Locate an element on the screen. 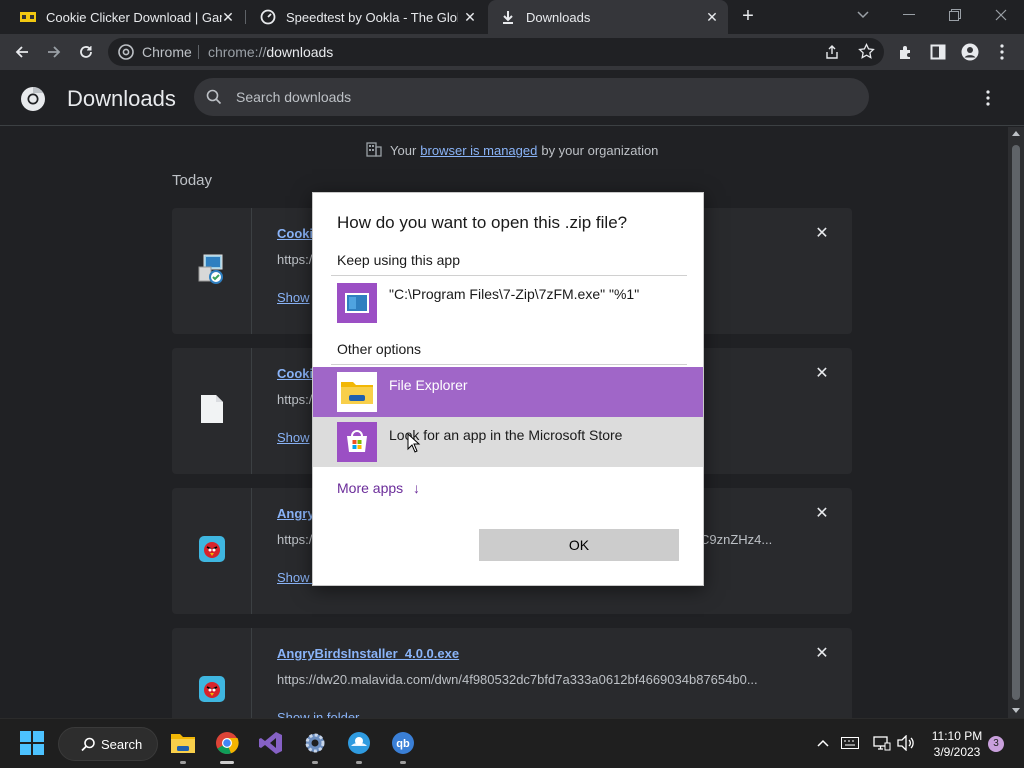 The height and width of the screenshot is (768, 1024). tab-speedtest: Speedtest by Ookla - The Global ✕ is located at coordinates (366, 17).